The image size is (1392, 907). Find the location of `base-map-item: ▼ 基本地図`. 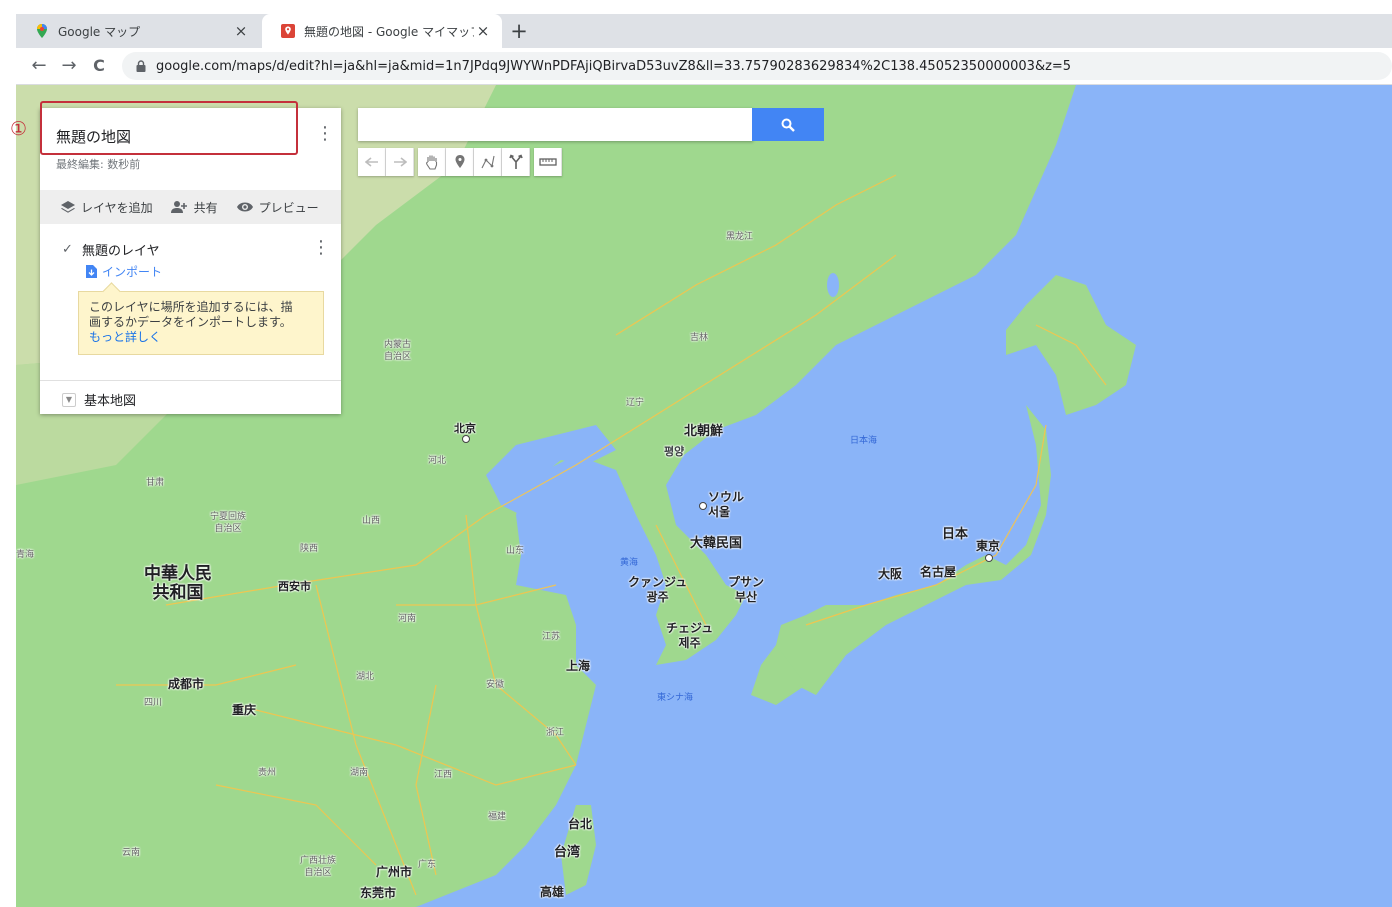

base-map-item: ▼ 基本地図 is located at coordinates (99, 399).